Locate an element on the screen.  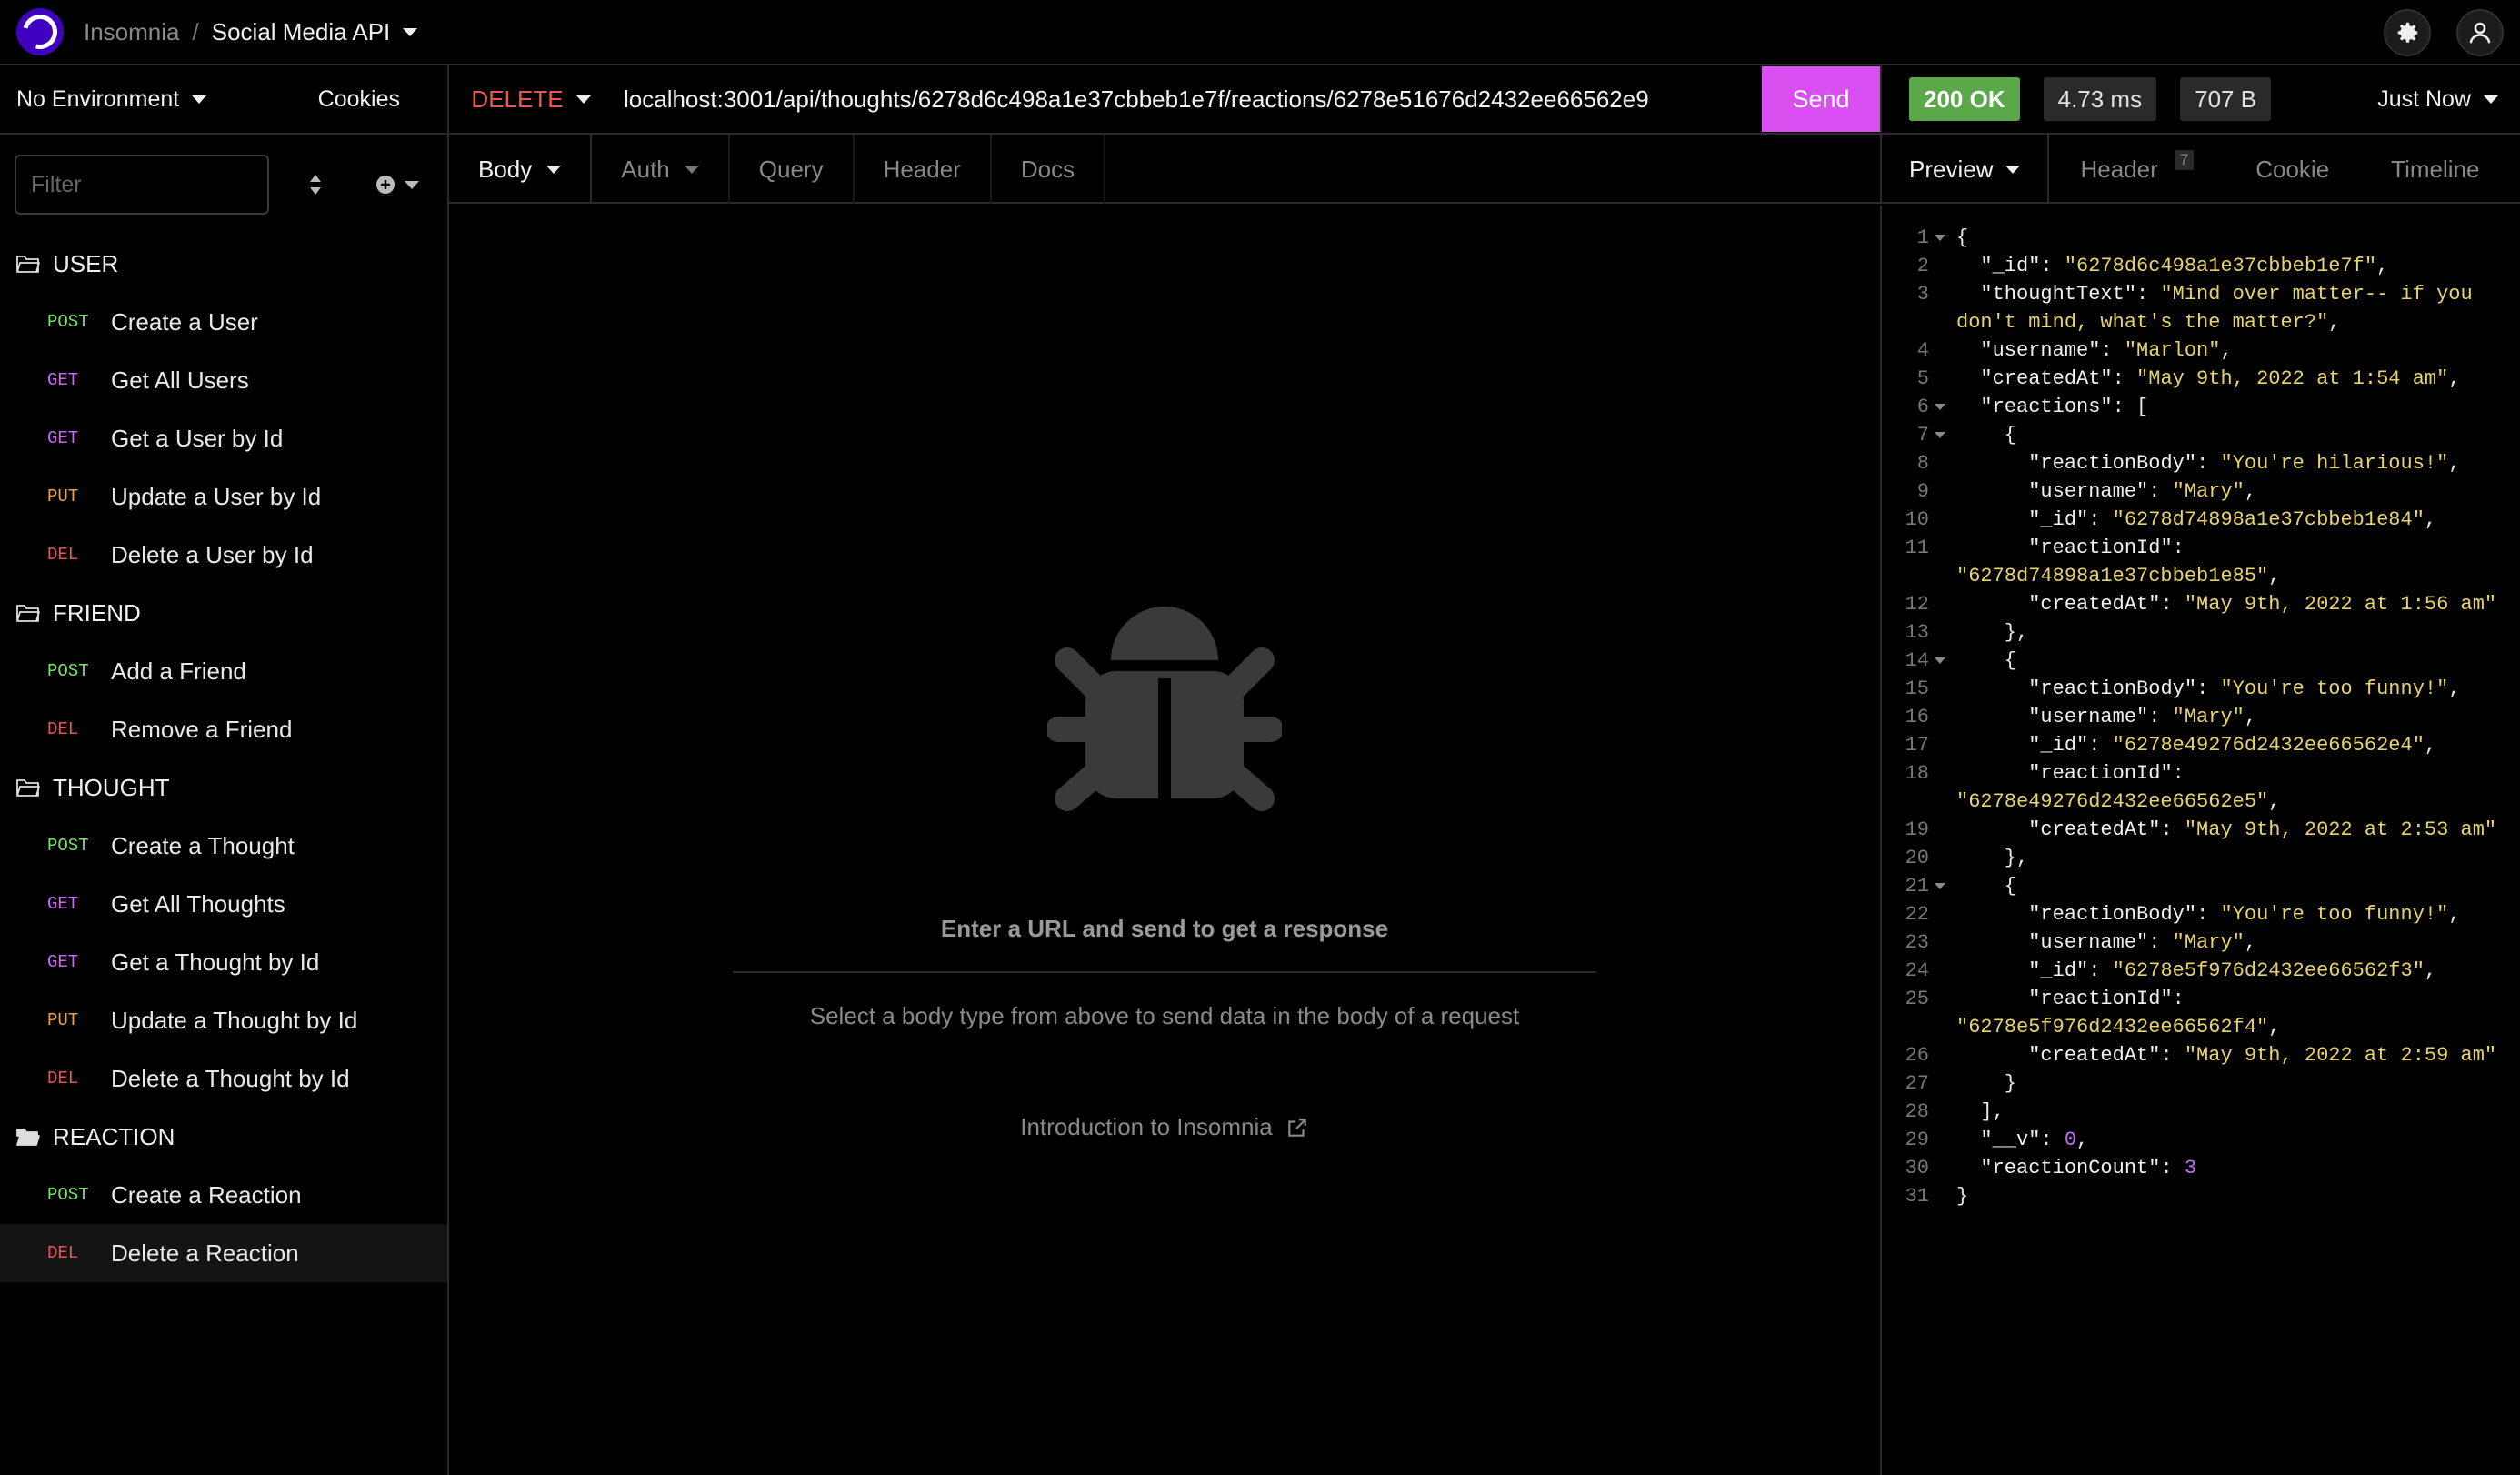
divider is located at coordinates (1164, 972).